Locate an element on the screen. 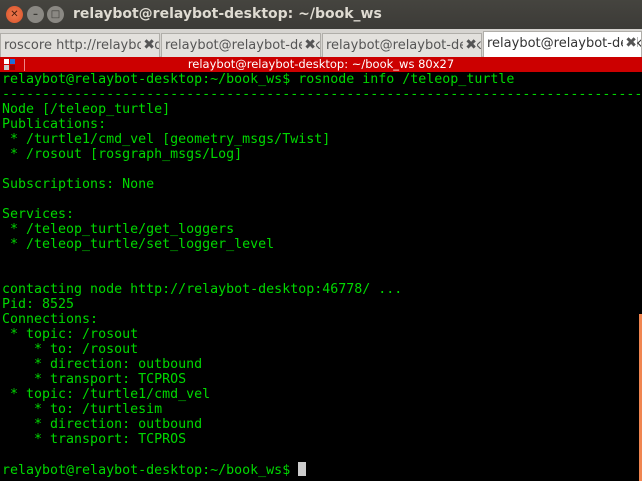  terminal-line: * /rosout [rosgraph_msgs/Log] is located at coordinates (122, 154).